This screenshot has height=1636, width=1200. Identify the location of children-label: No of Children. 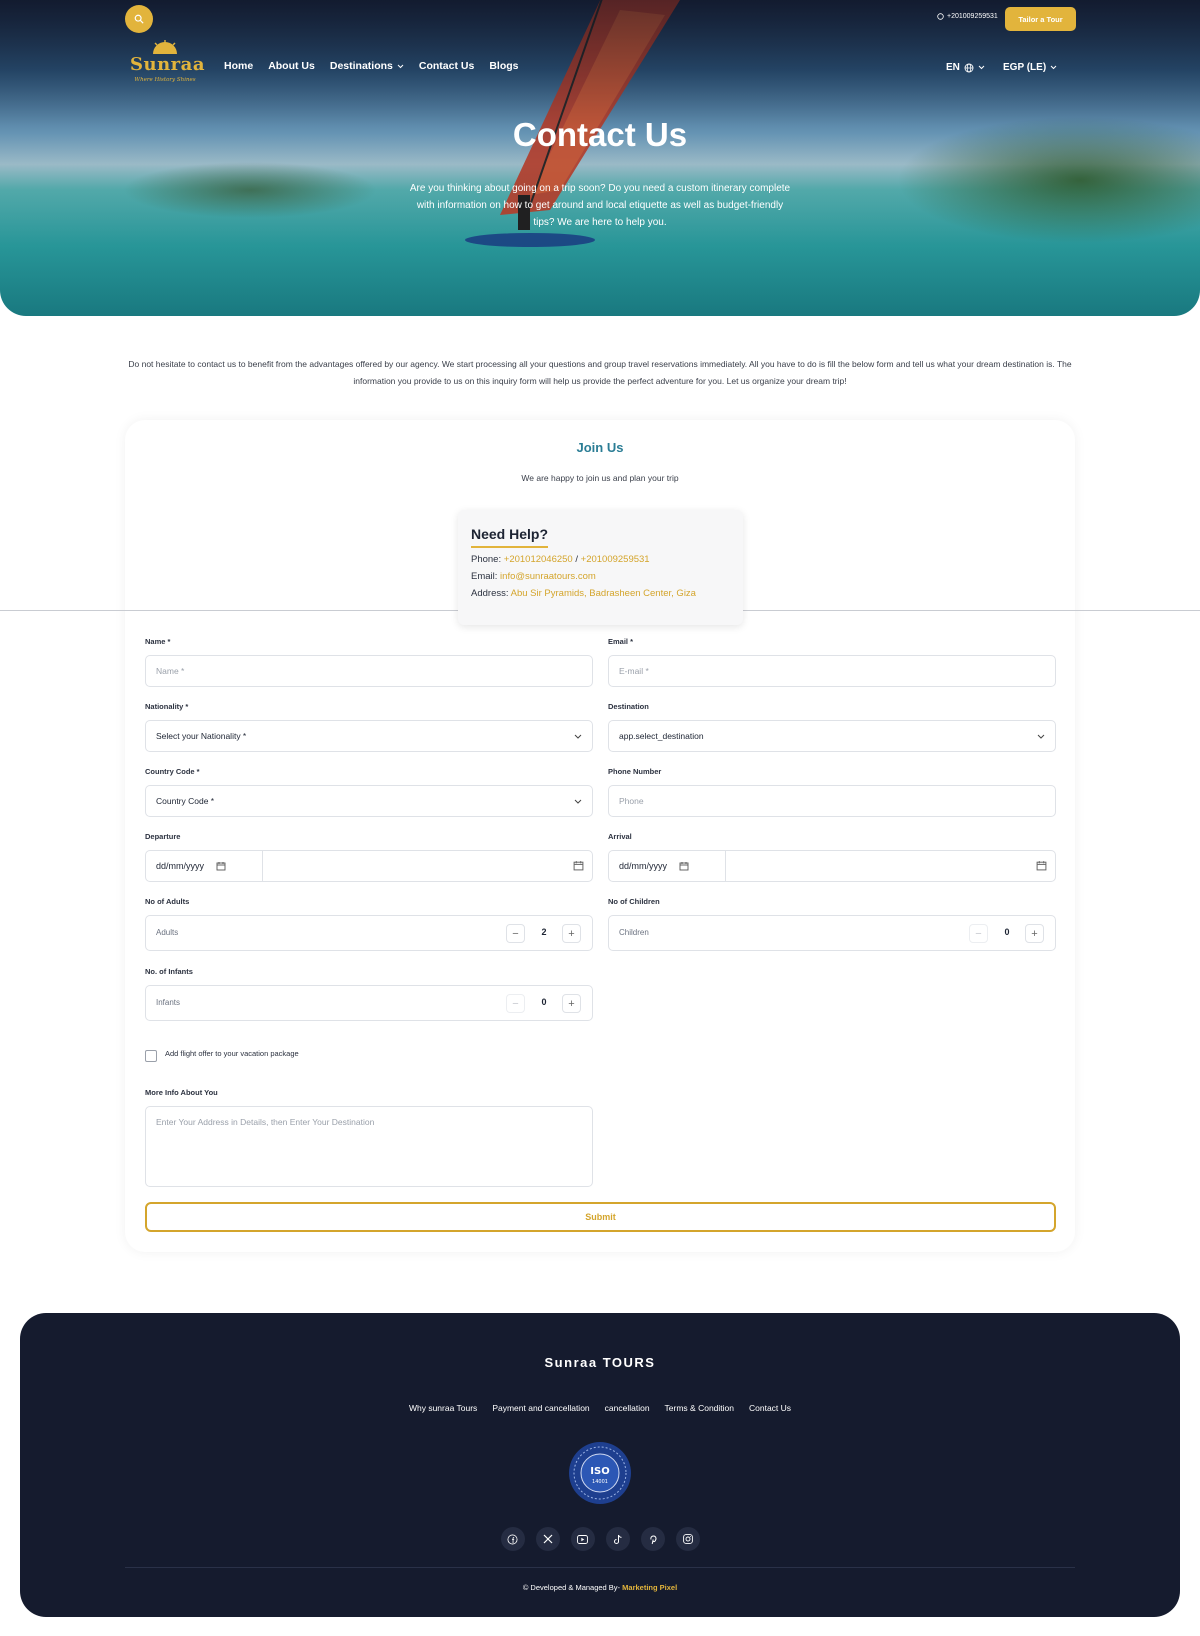
(634, 901).